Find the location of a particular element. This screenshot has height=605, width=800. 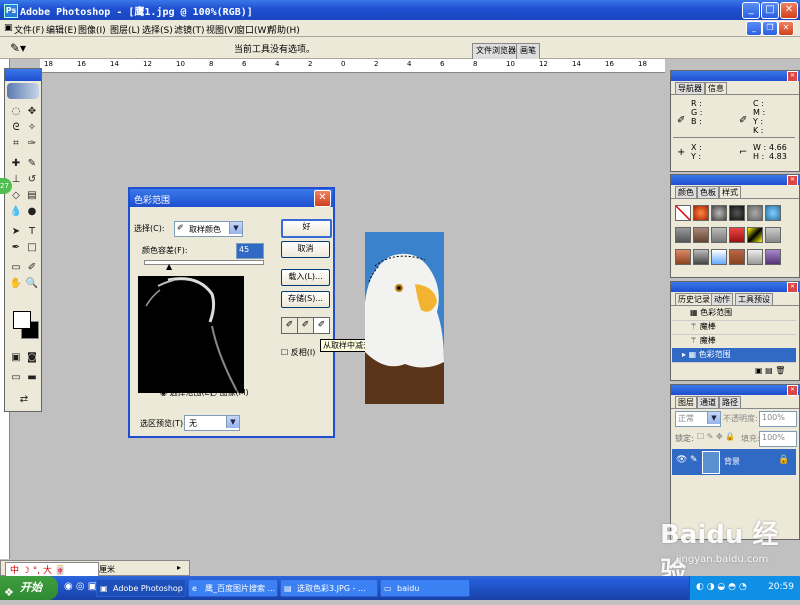

eyedropper-icon: ✎▾ is located at coordinates (18, 48).